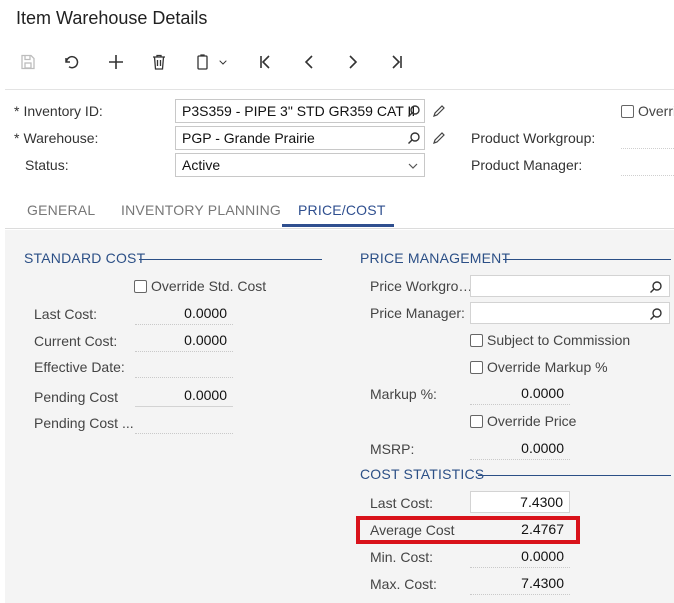 This screenshot has height=603, width=674. What do you see at coordinates (265, 62) in the screenshot?
I see `first-icon` at bounding box center [265, 62].